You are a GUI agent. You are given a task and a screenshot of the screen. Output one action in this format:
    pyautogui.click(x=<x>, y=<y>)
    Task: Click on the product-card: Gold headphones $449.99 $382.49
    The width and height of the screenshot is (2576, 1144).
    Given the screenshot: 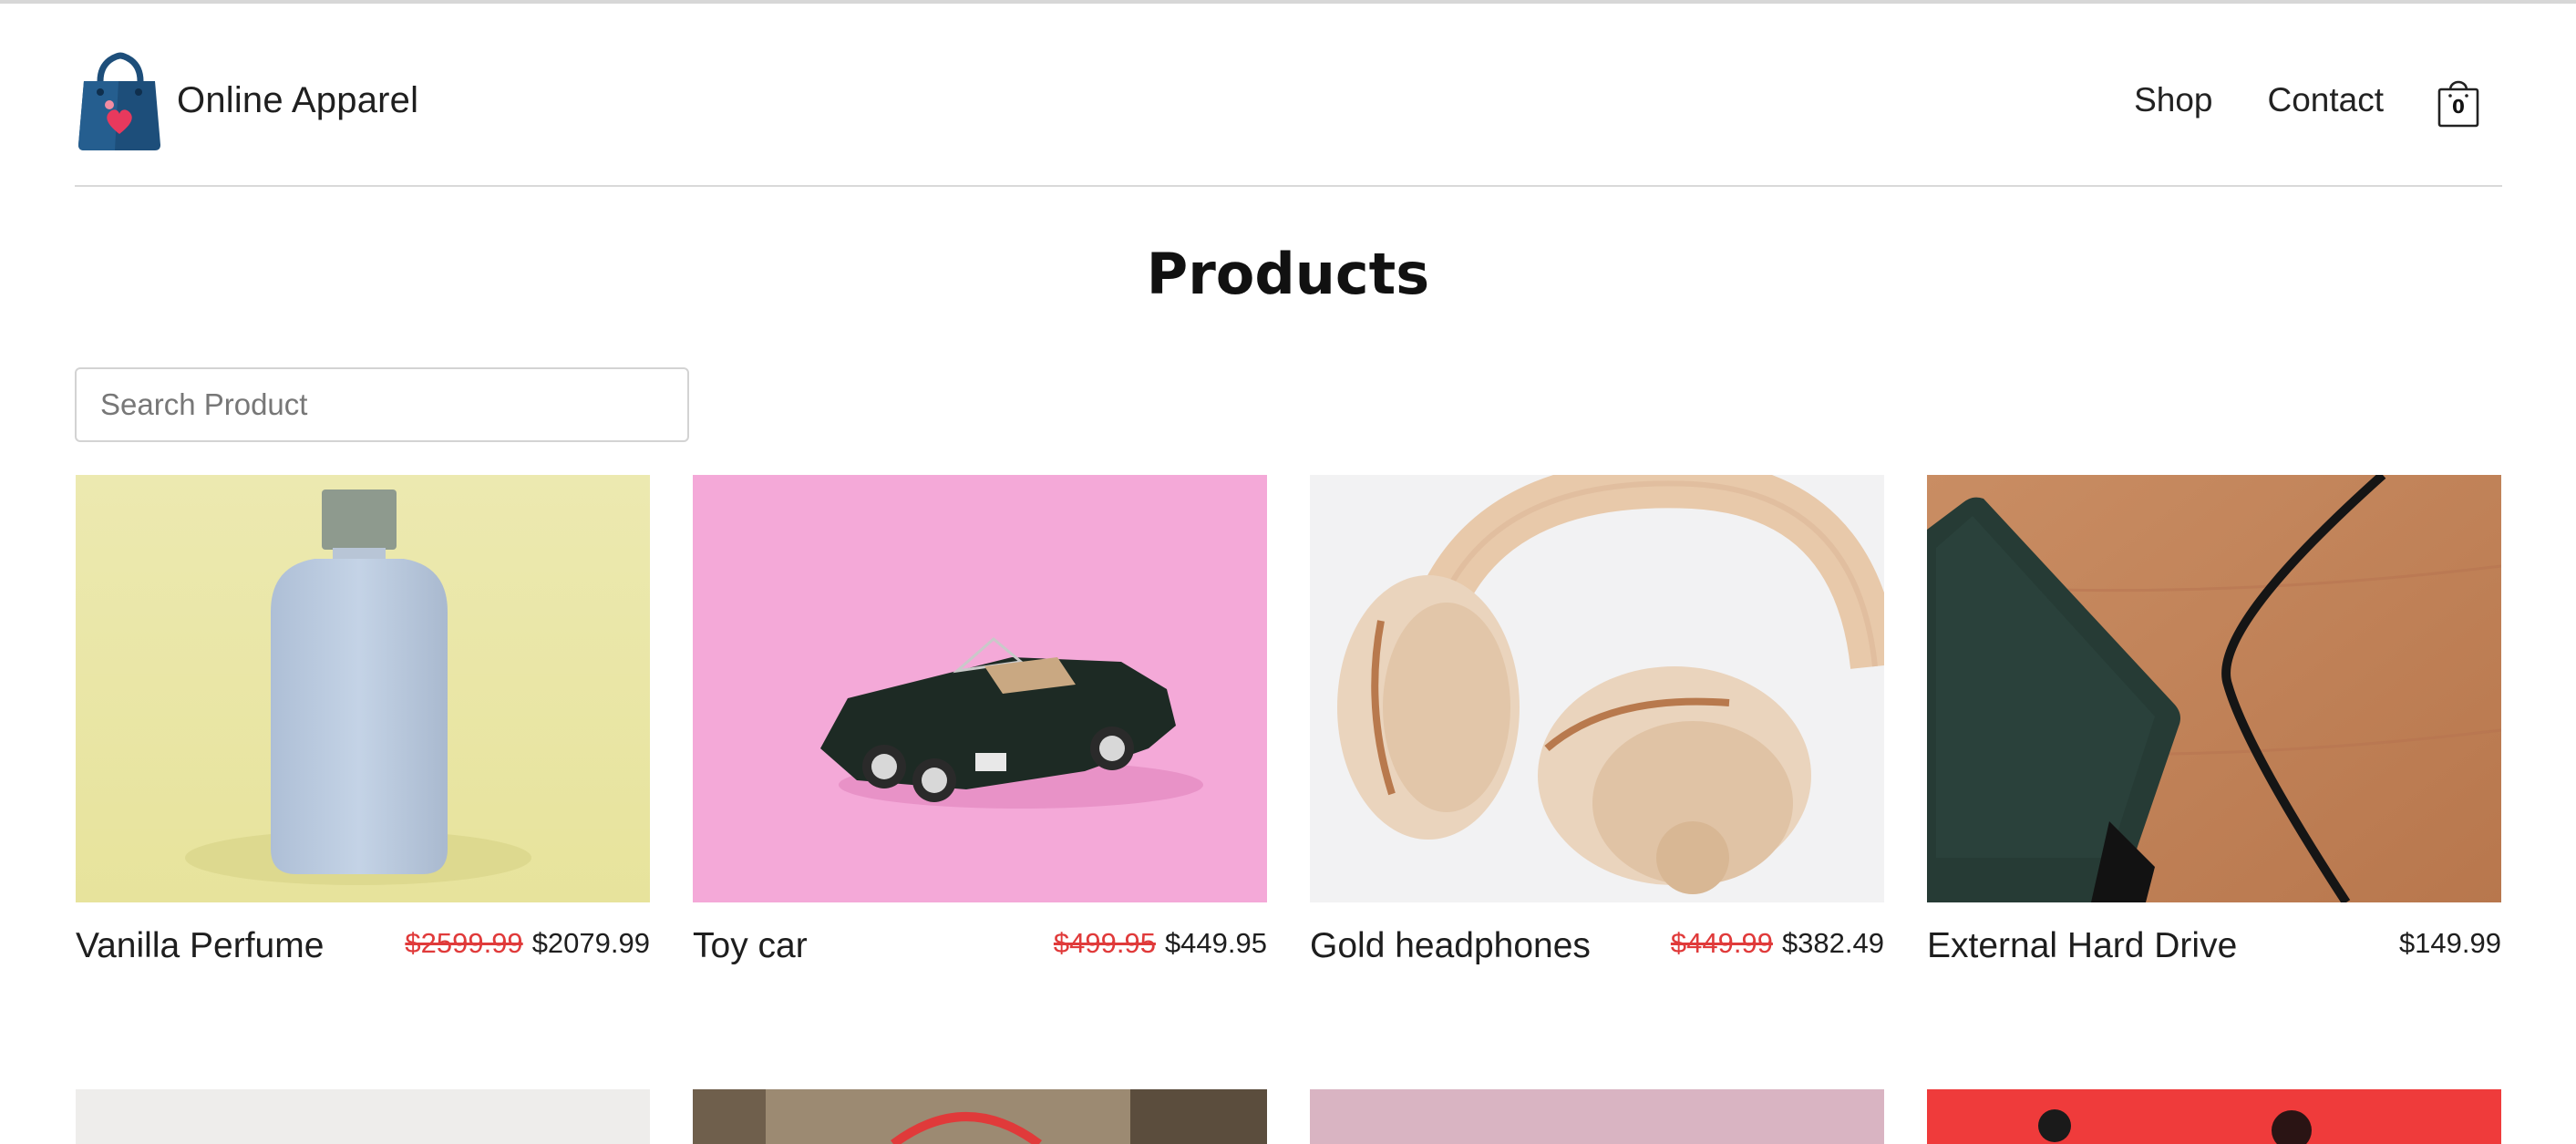 What is the action you would take?
    pyautogui.click(x=1597, y=725)
    